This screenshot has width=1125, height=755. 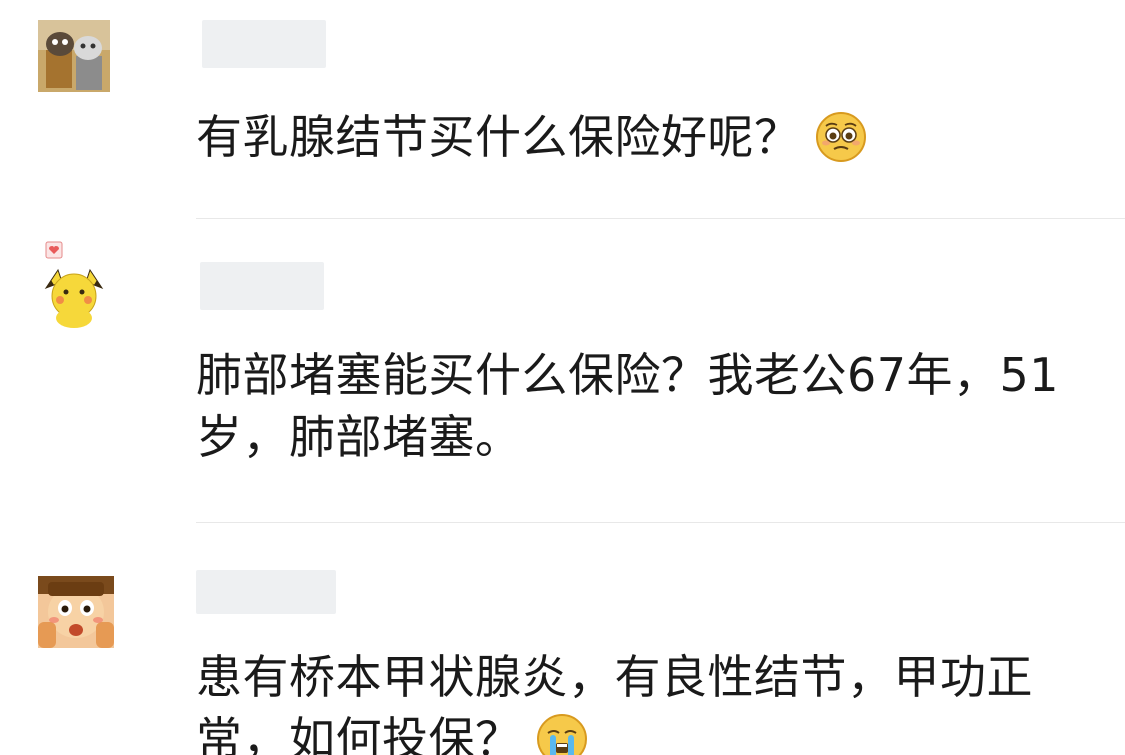 I want to click on comment-text: 有乳腺结节买什么保险好呢？, so click(x=646, y=137).